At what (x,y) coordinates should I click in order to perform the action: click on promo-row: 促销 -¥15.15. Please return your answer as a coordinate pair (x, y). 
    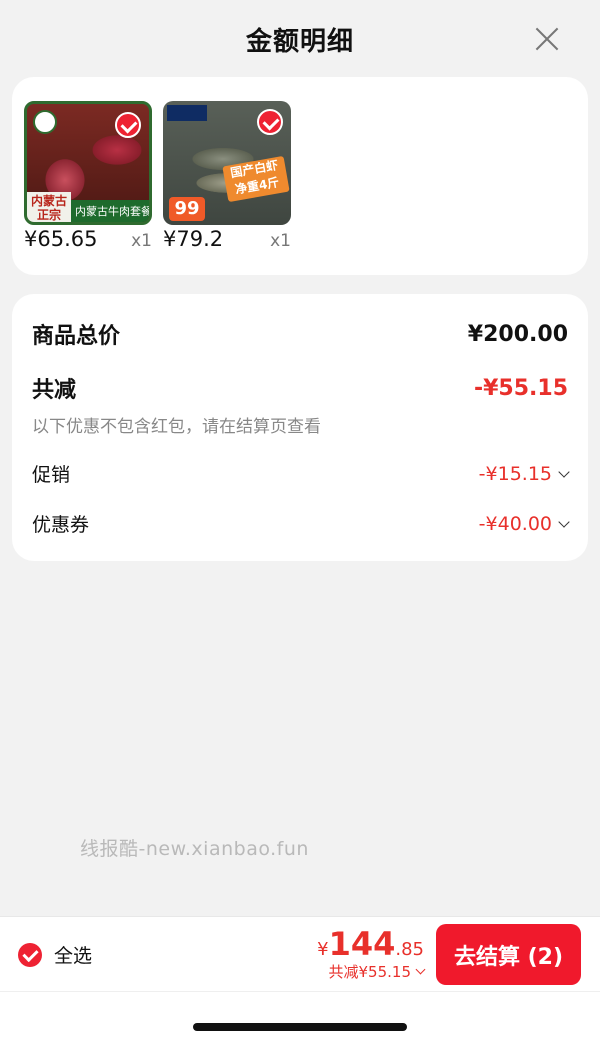
    Looking at the image, I should click on (301, 473).